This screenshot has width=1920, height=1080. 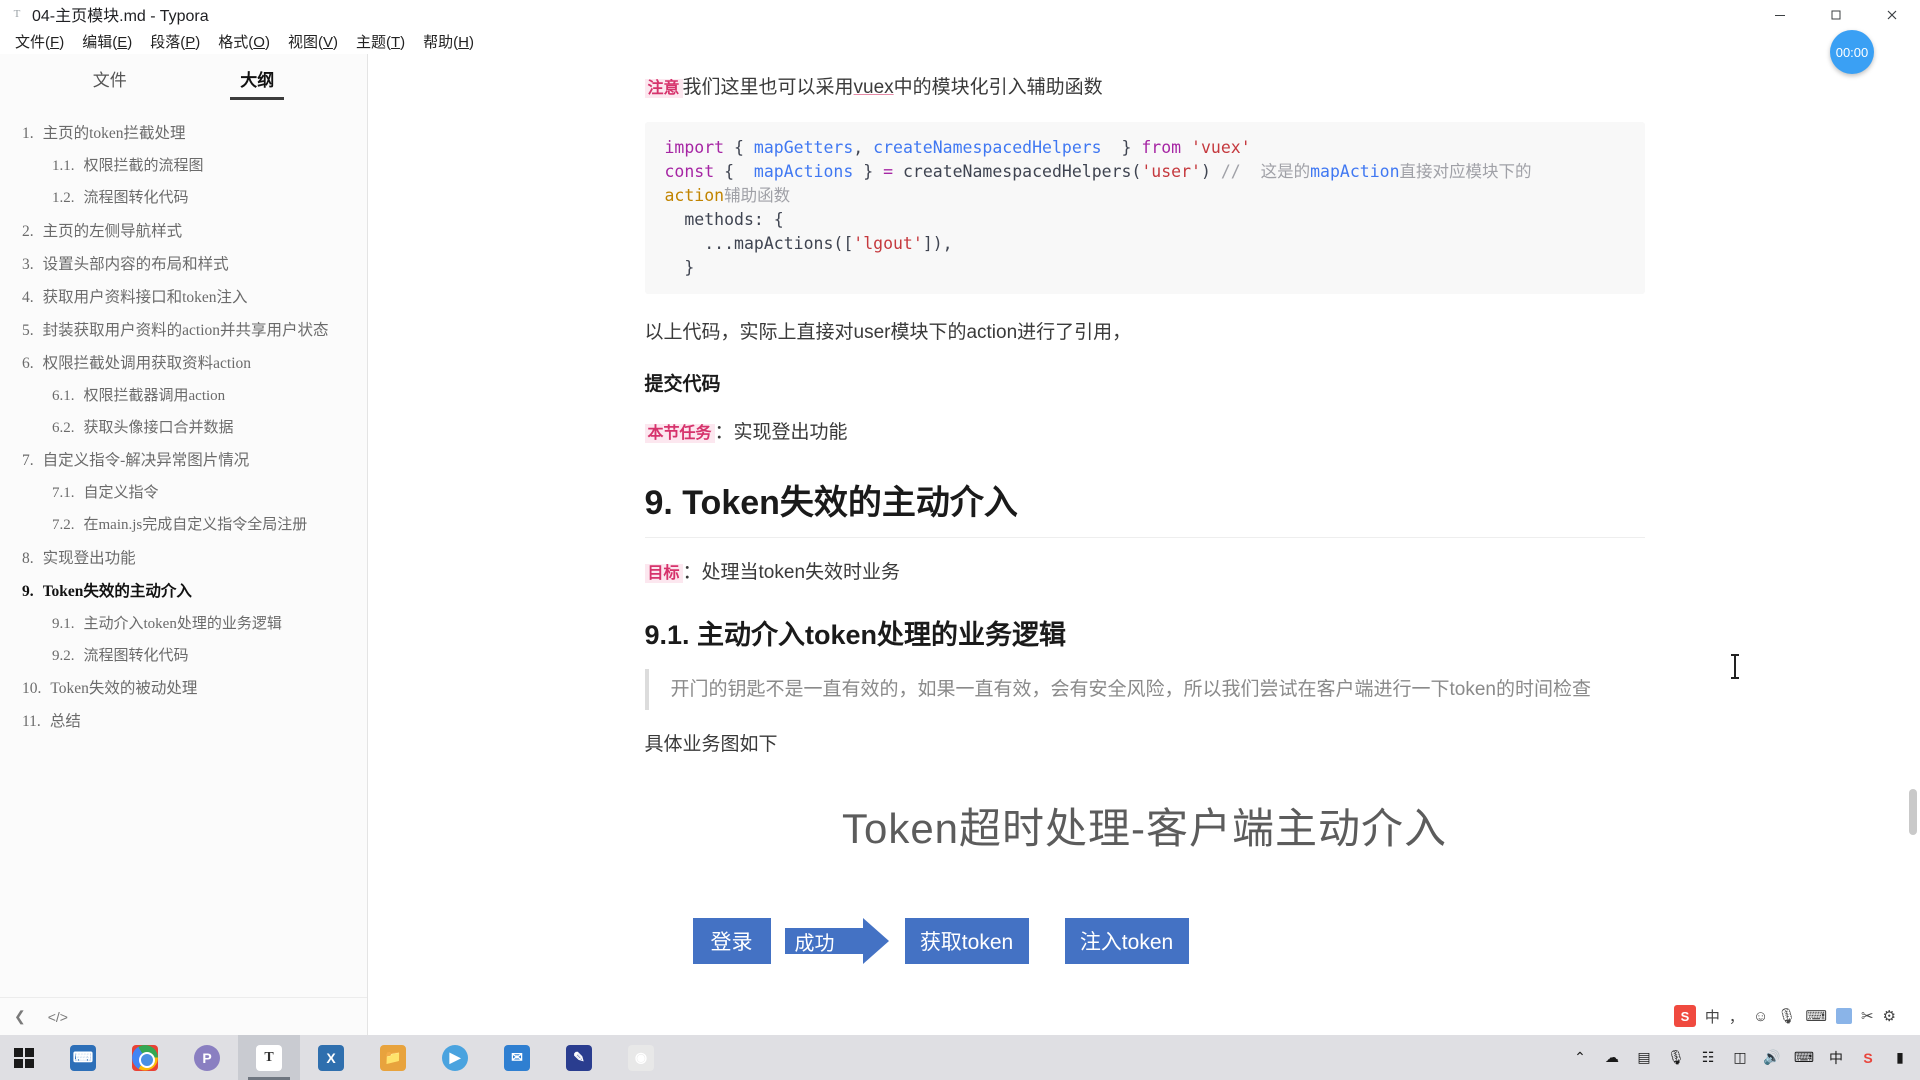 I want to click on code-token: {, so click(x=744, y=148).